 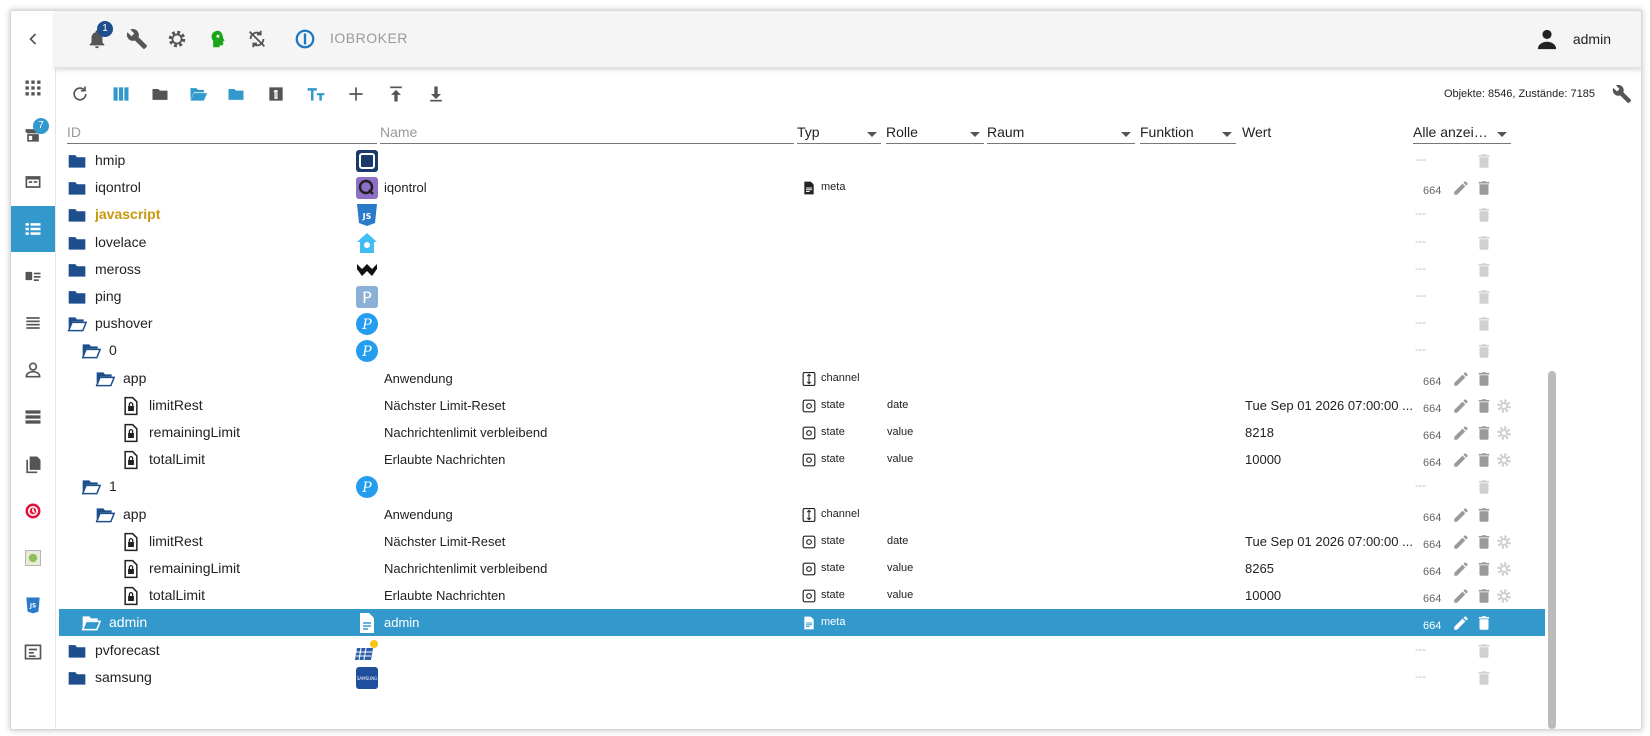 What do you see at coordinates (227, 323) in the screenshot?
I see `object-id: pushover` at bounding box center [227, 323].